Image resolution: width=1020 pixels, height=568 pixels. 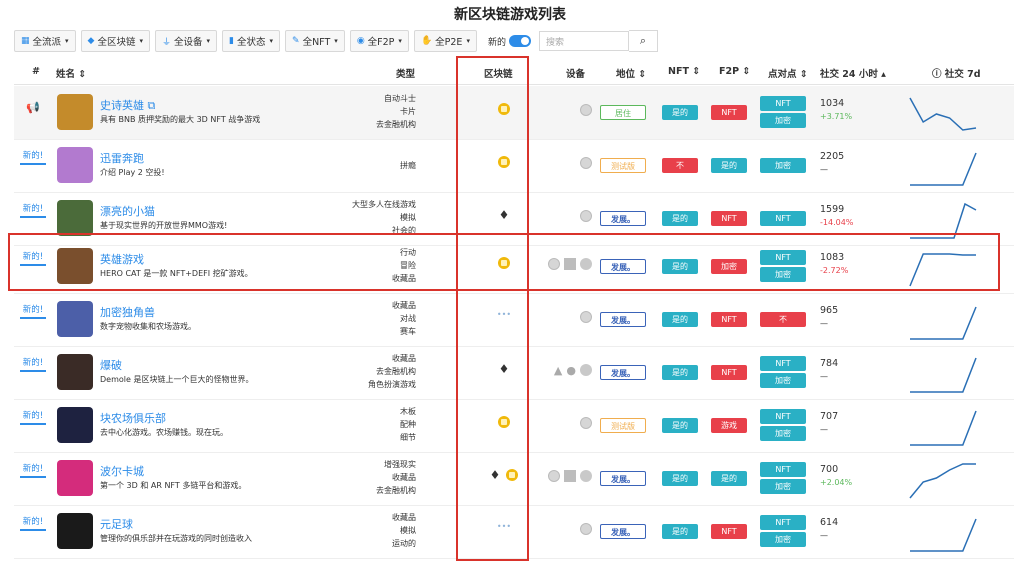 What do you see at coordinates (788, 73) in the screenshot?
I see `col-points: 点对点 ⇕` at bounding box center [788, 73].